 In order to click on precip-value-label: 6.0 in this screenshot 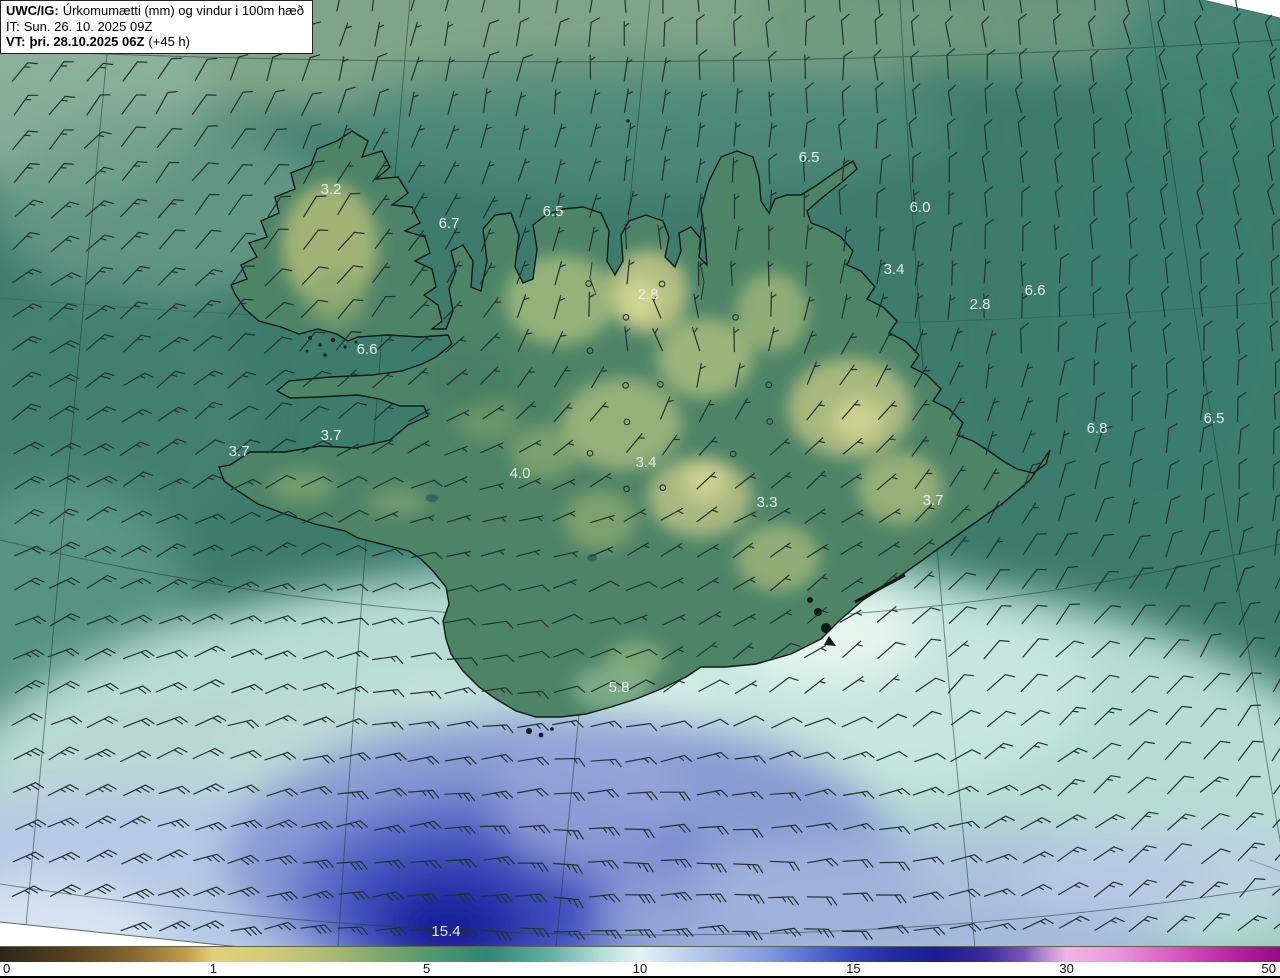, I will do `click(920, 207)`.